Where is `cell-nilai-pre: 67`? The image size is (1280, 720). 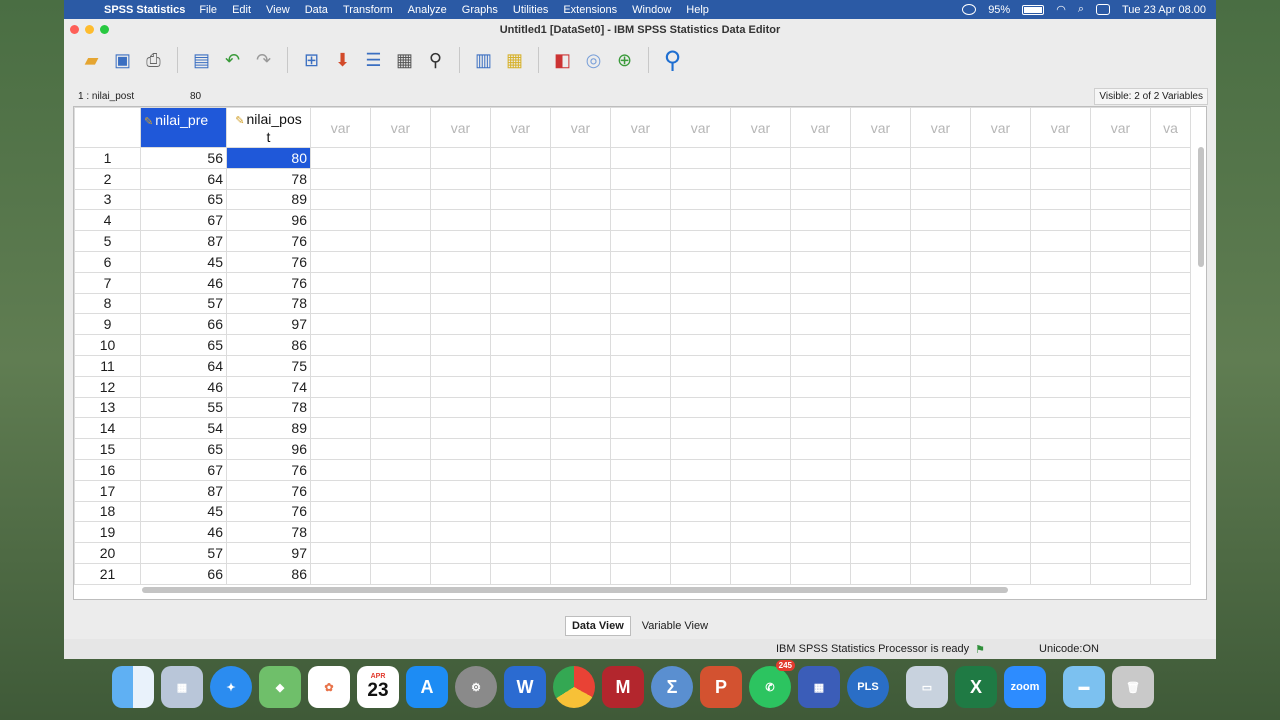
cell-nilai-pre: 67 is located at coordinates (183, 220).